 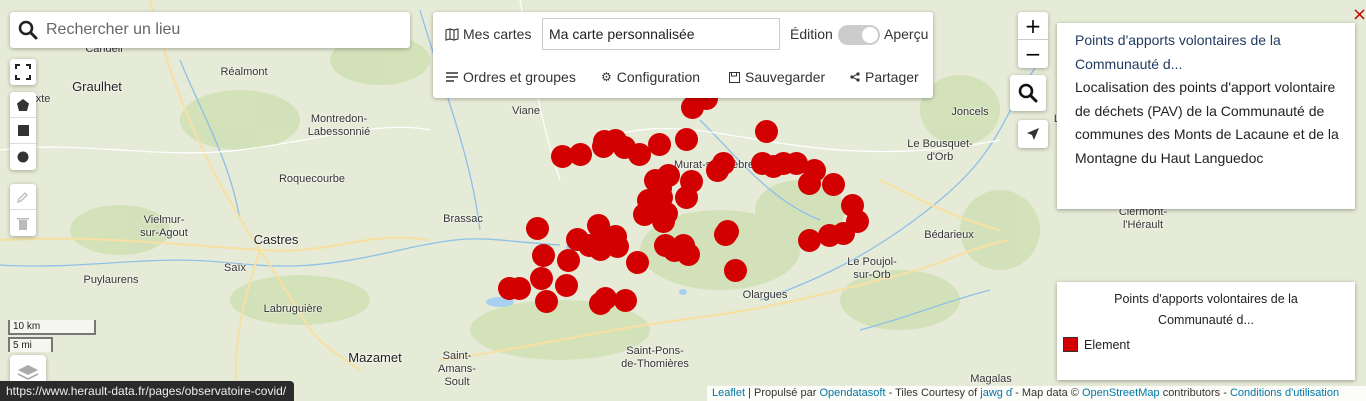 I want to click on opendatasoft-link: Opendatasoft, so click(x=852, y=393).